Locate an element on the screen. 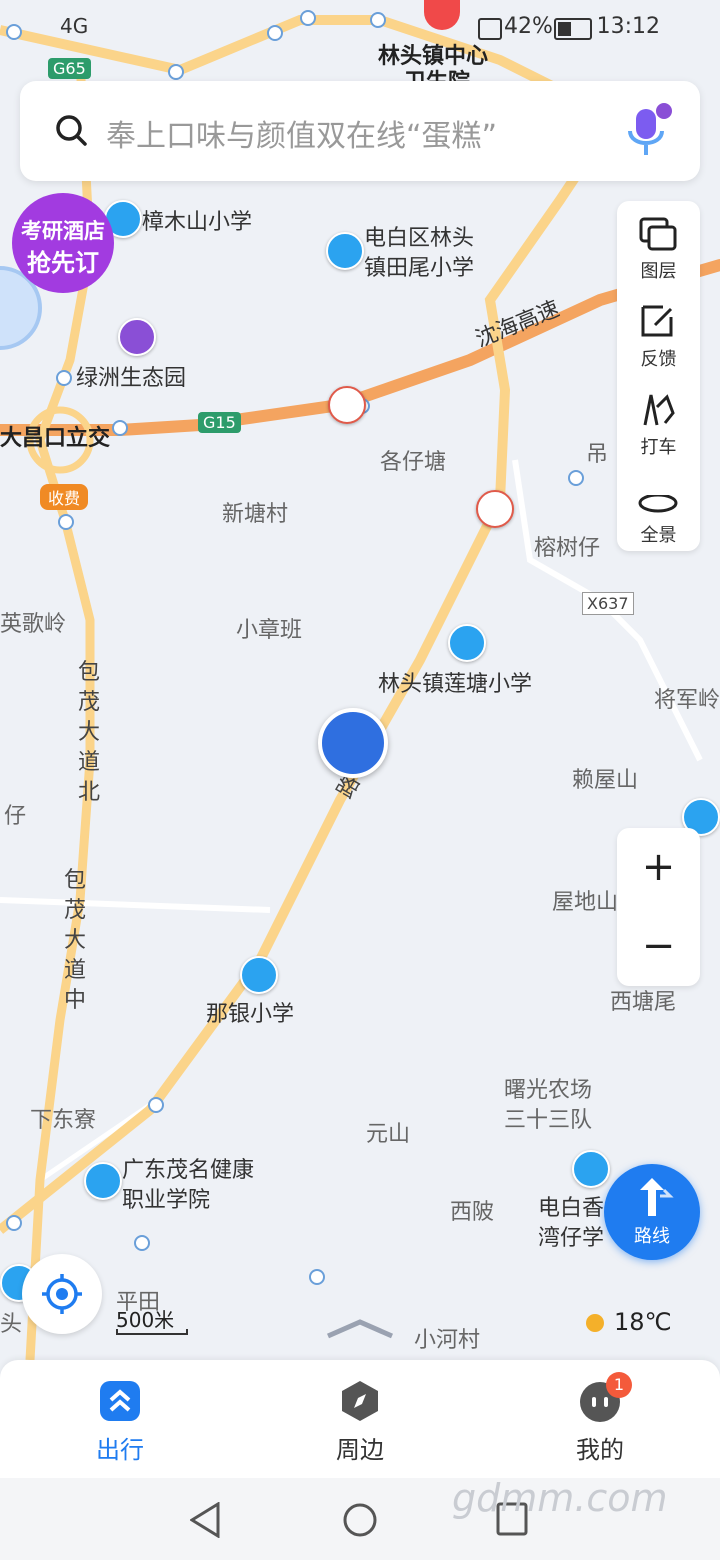  map-label-zai: 仔 is located at coordinates (15, 816).